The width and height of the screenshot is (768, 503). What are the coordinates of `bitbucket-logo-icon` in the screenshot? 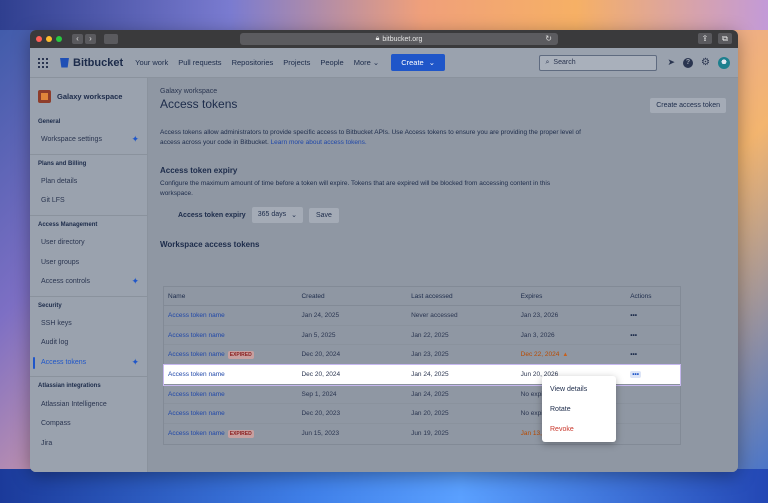 It's located at (64, 62).